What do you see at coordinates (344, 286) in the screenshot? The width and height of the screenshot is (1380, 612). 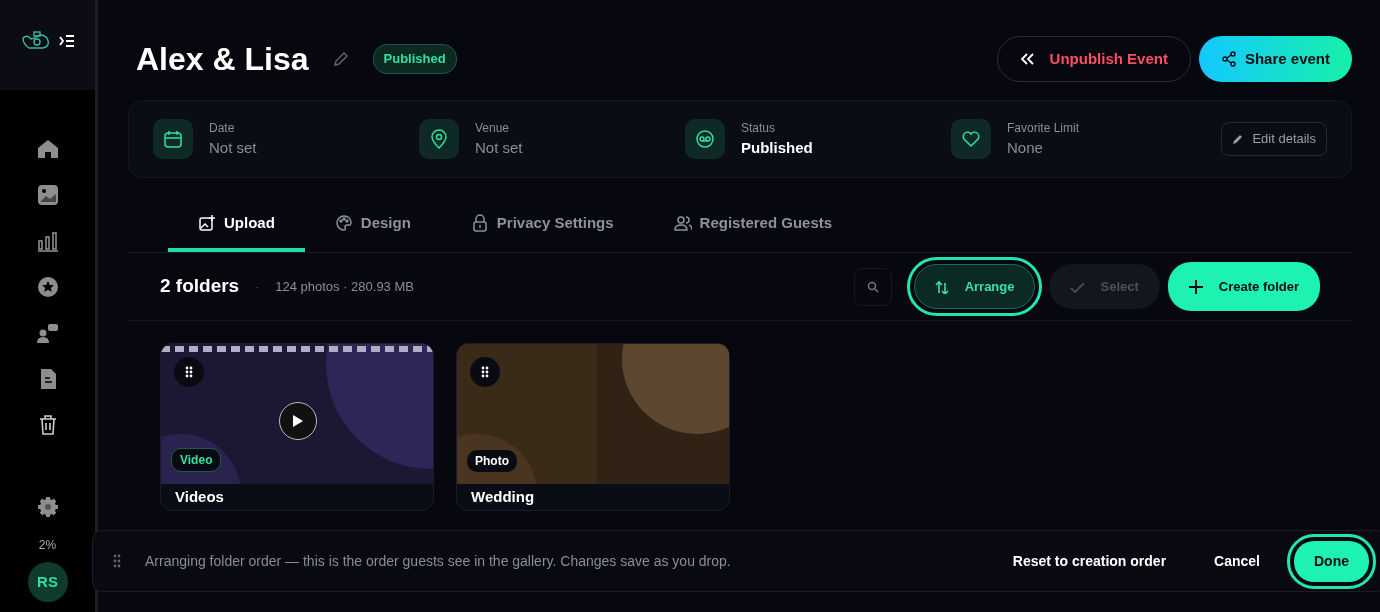 I see `storage-summary: 124 photos · 280.93 MB` at bounding box center [344, 286].